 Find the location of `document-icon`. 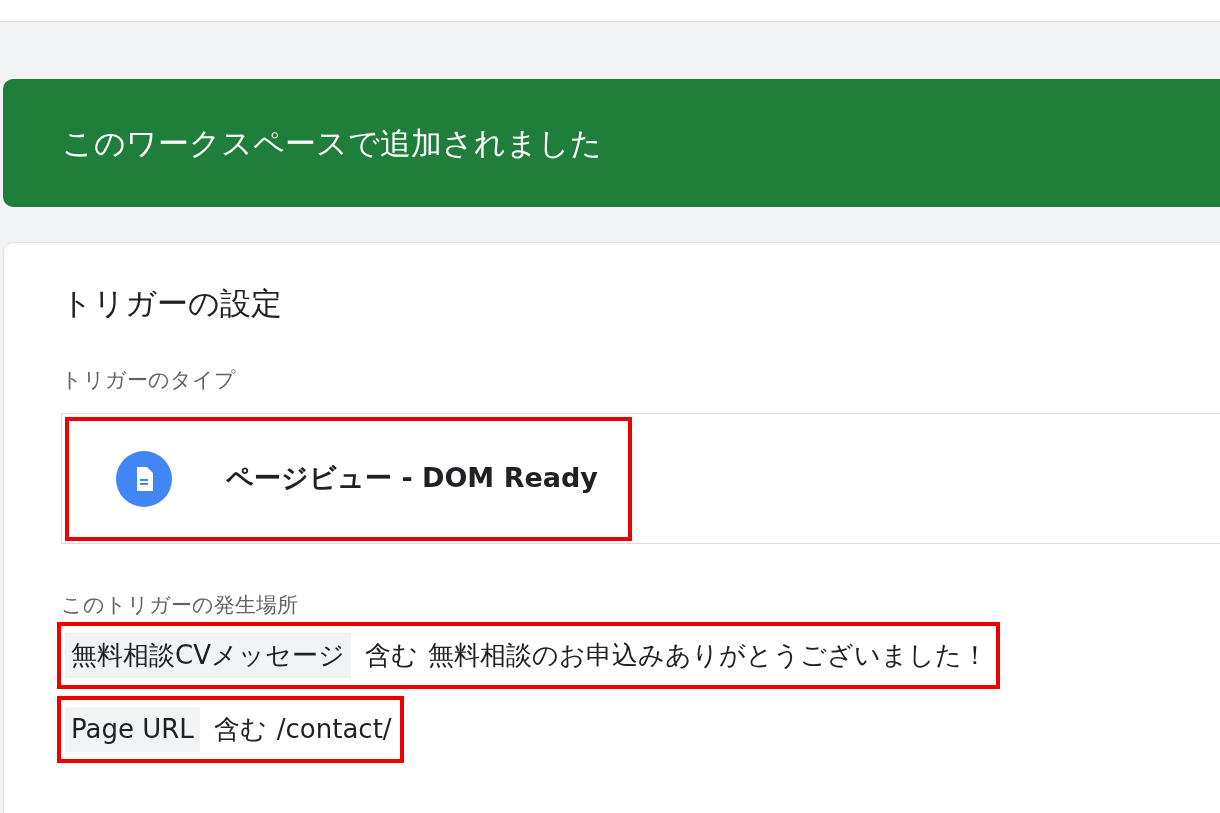

document-icon is located at coordinates (144, 478).